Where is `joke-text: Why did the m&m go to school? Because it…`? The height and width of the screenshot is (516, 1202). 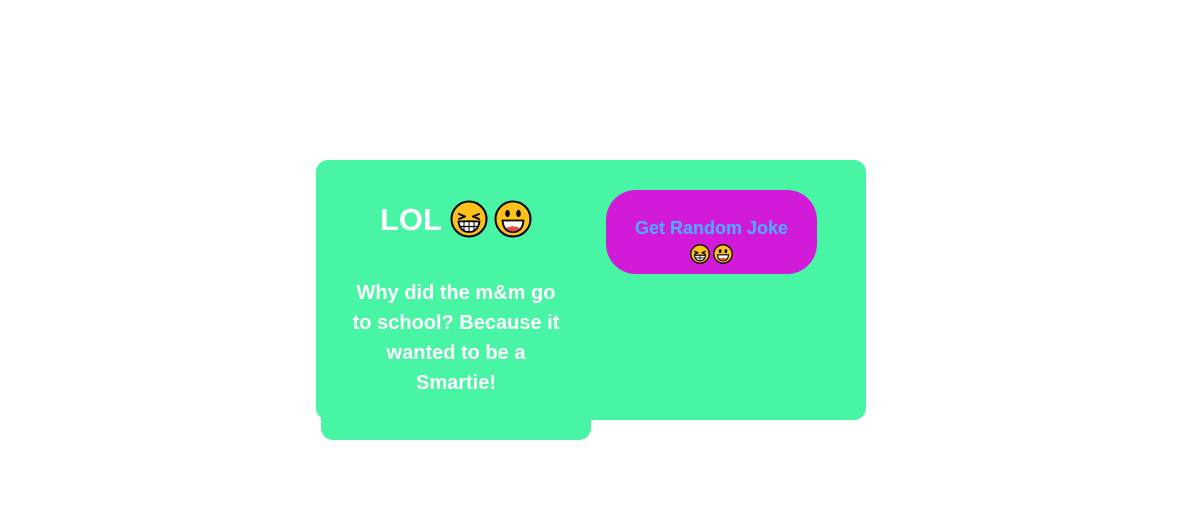
joke-text: Why did the m&m go to school? Because it… is located at coordinates (456, 338).